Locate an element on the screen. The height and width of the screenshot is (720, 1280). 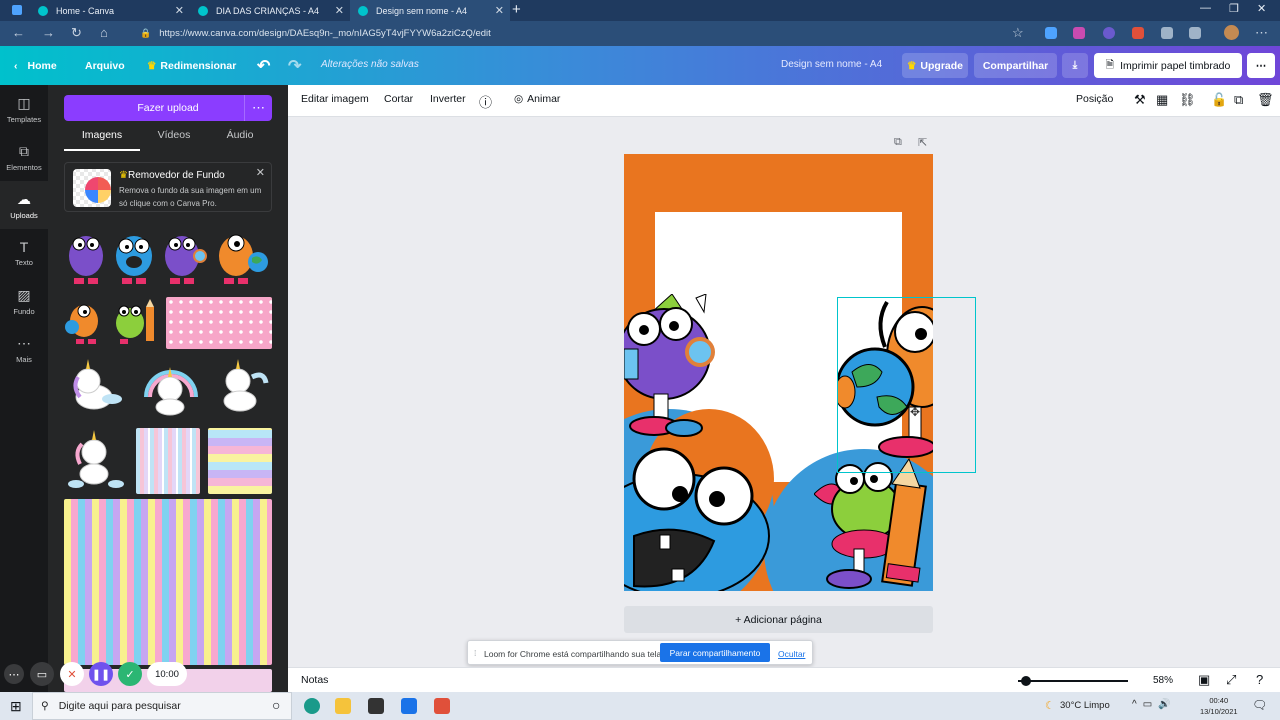
position-button: Posição is located at coordinates (1094, 99).